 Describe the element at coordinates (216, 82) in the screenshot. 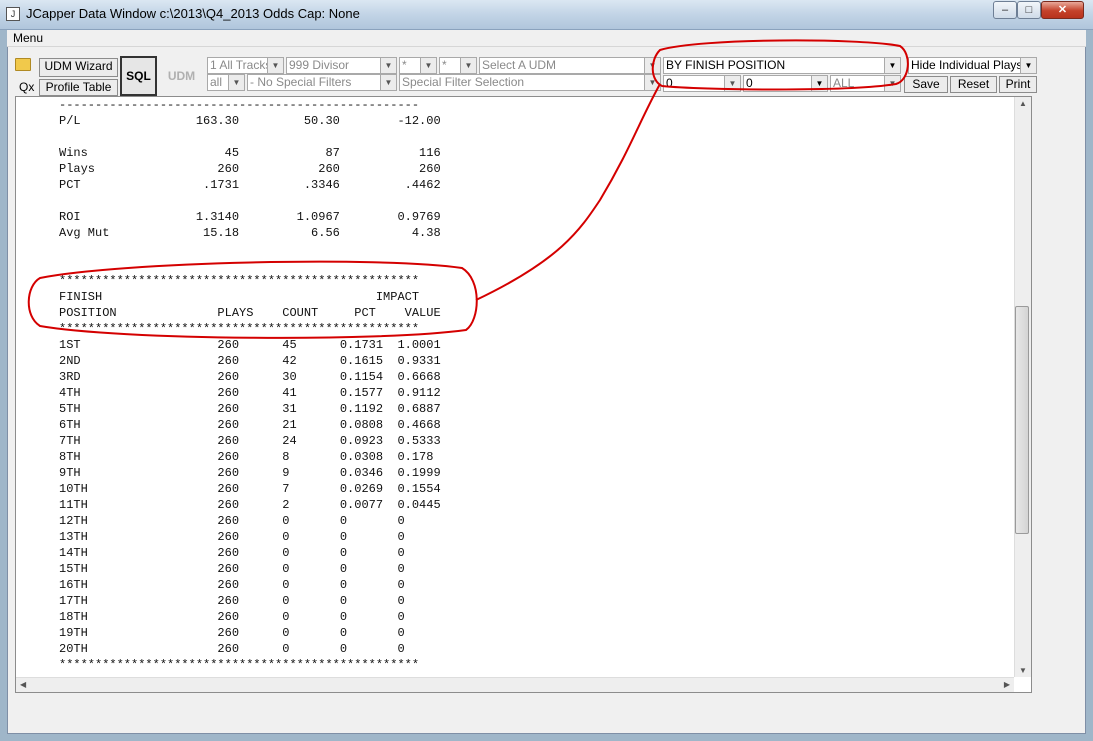

I see `all-filter-select-value: all` at that location.